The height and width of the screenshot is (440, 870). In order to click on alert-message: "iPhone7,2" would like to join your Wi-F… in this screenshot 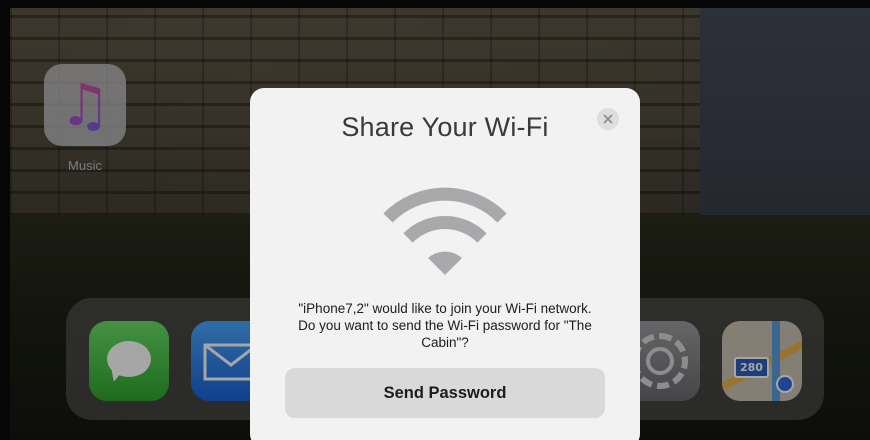, I will do `click(445, 325)`.